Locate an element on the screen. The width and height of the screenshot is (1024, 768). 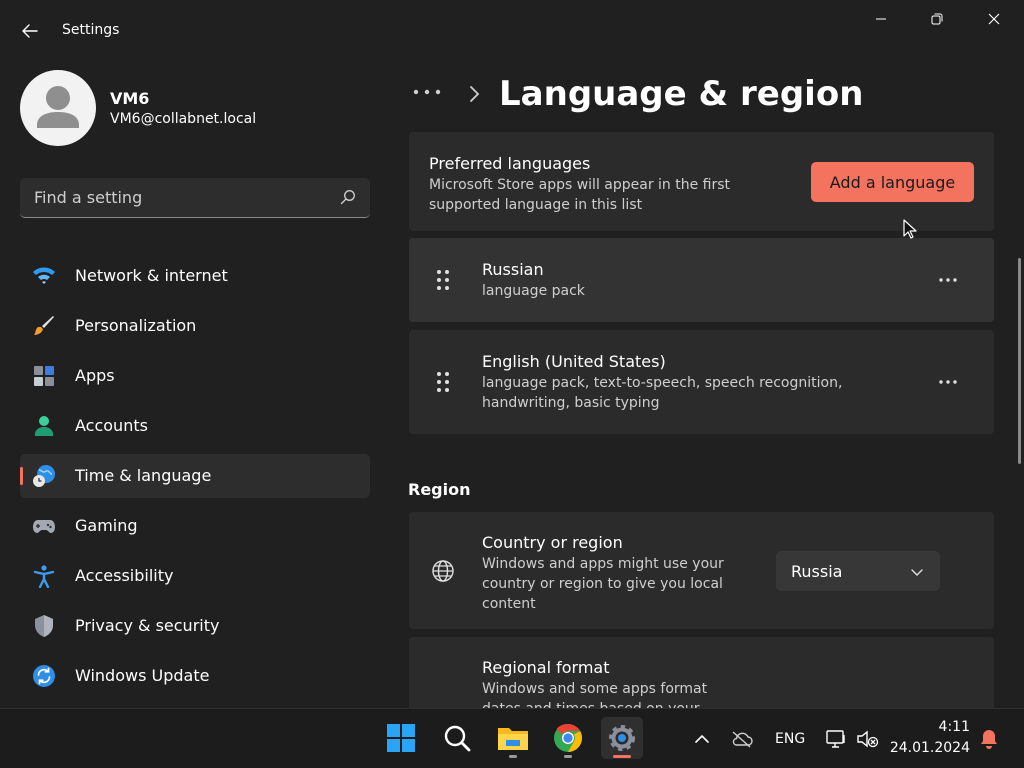
tray-overflow-button is located at coordinates (702, 739).